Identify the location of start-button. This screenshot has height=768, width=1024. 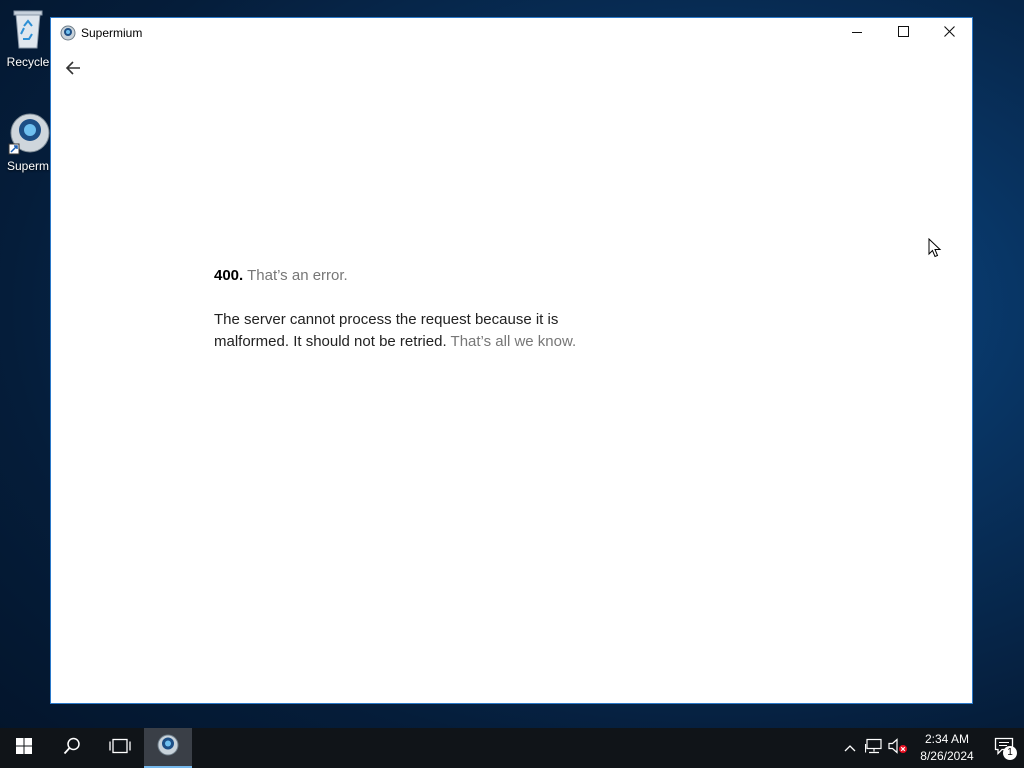
(24, 748).